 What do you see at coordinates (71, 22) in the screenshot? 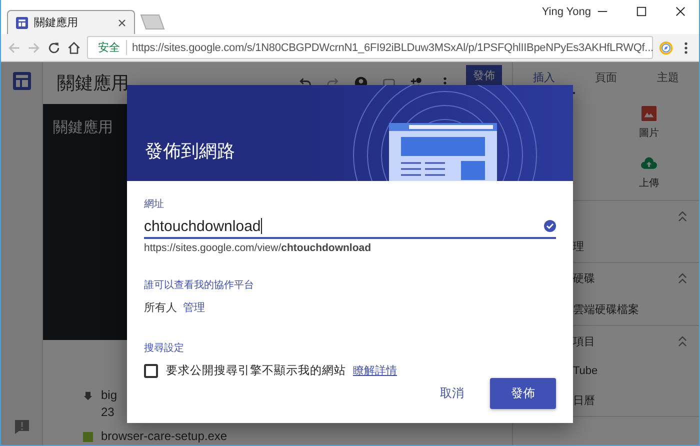
I see `browser-tab: 關鍵應用` at bounding box center [71, 22].